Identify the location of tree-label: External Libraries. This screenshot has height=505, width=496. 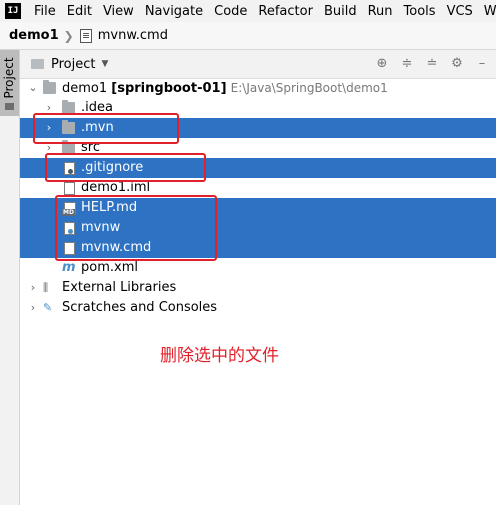
(119, 287).